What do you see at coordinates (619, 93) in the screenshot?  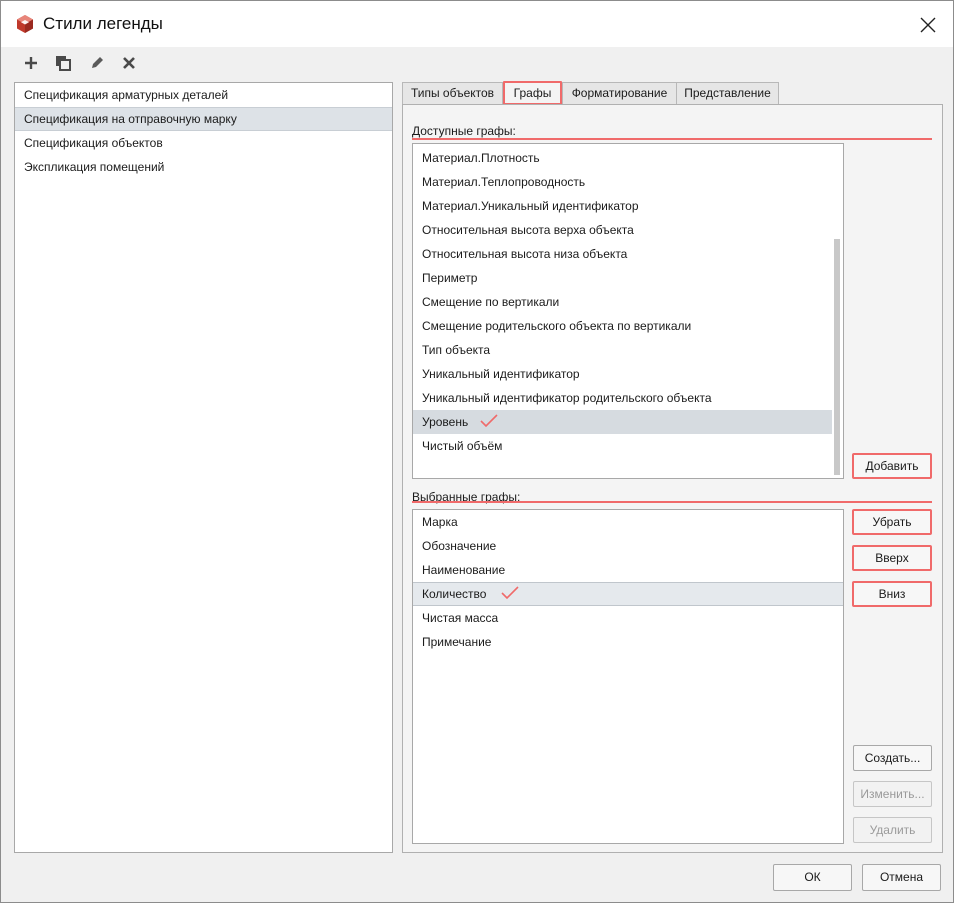 I see `tab-formatting: Форматирование` at bounding box center [619, 93].